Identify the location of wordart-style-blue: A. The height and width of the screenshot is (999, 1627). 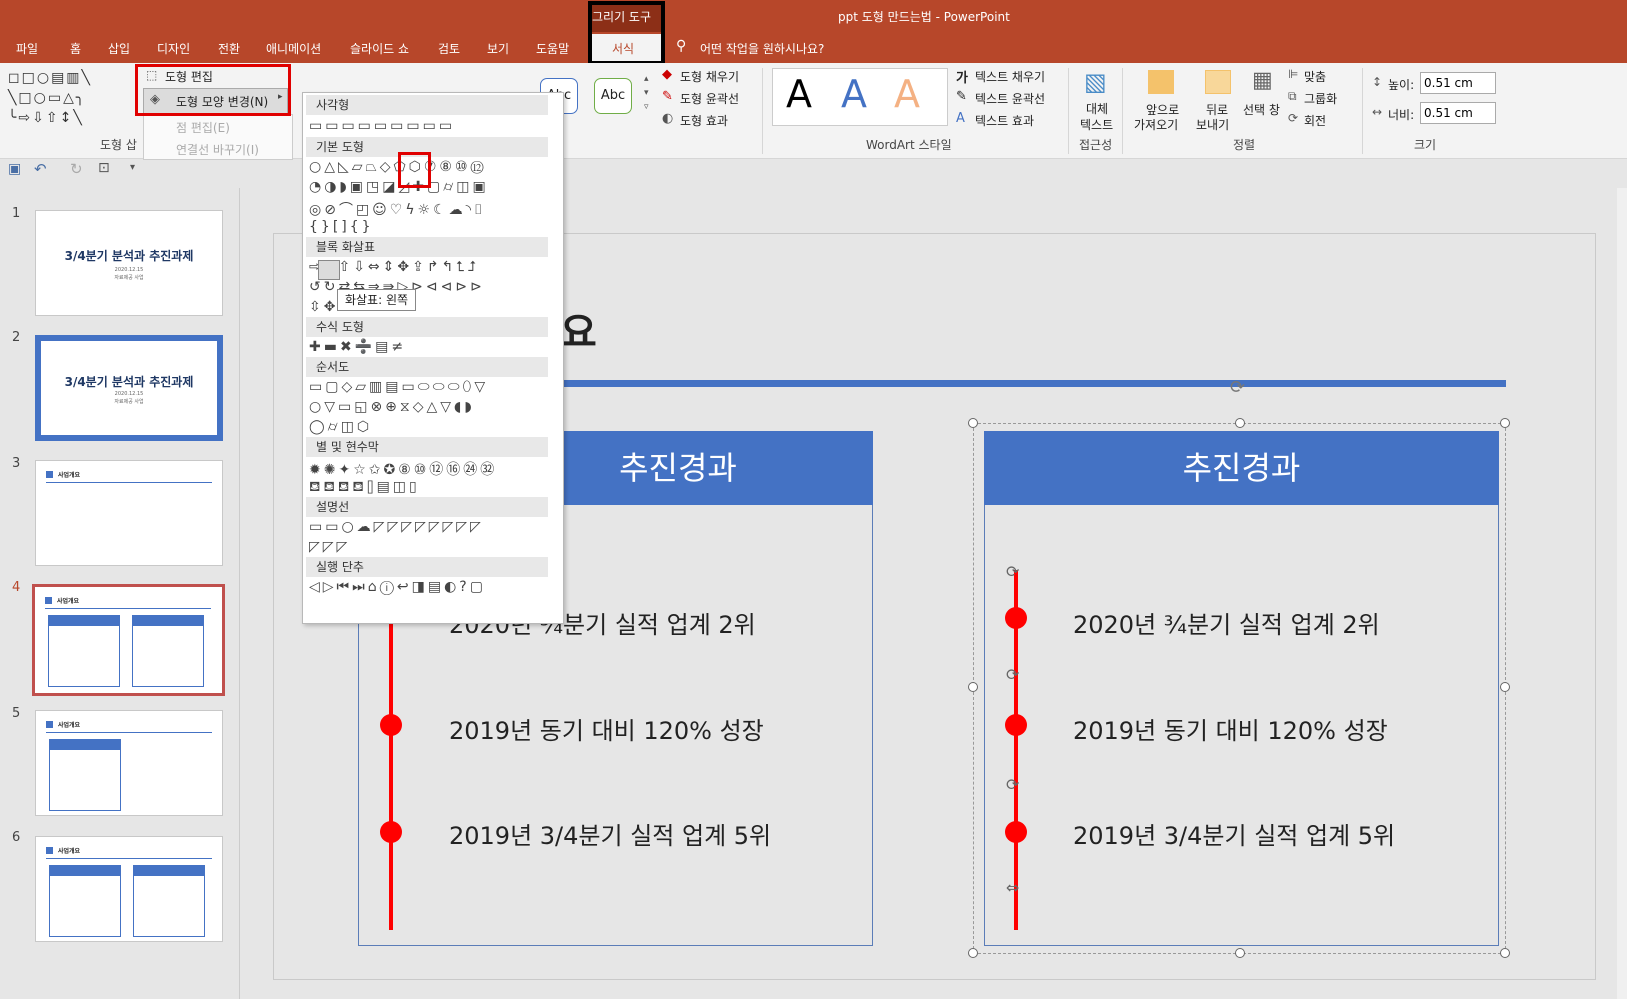
(854, 94).